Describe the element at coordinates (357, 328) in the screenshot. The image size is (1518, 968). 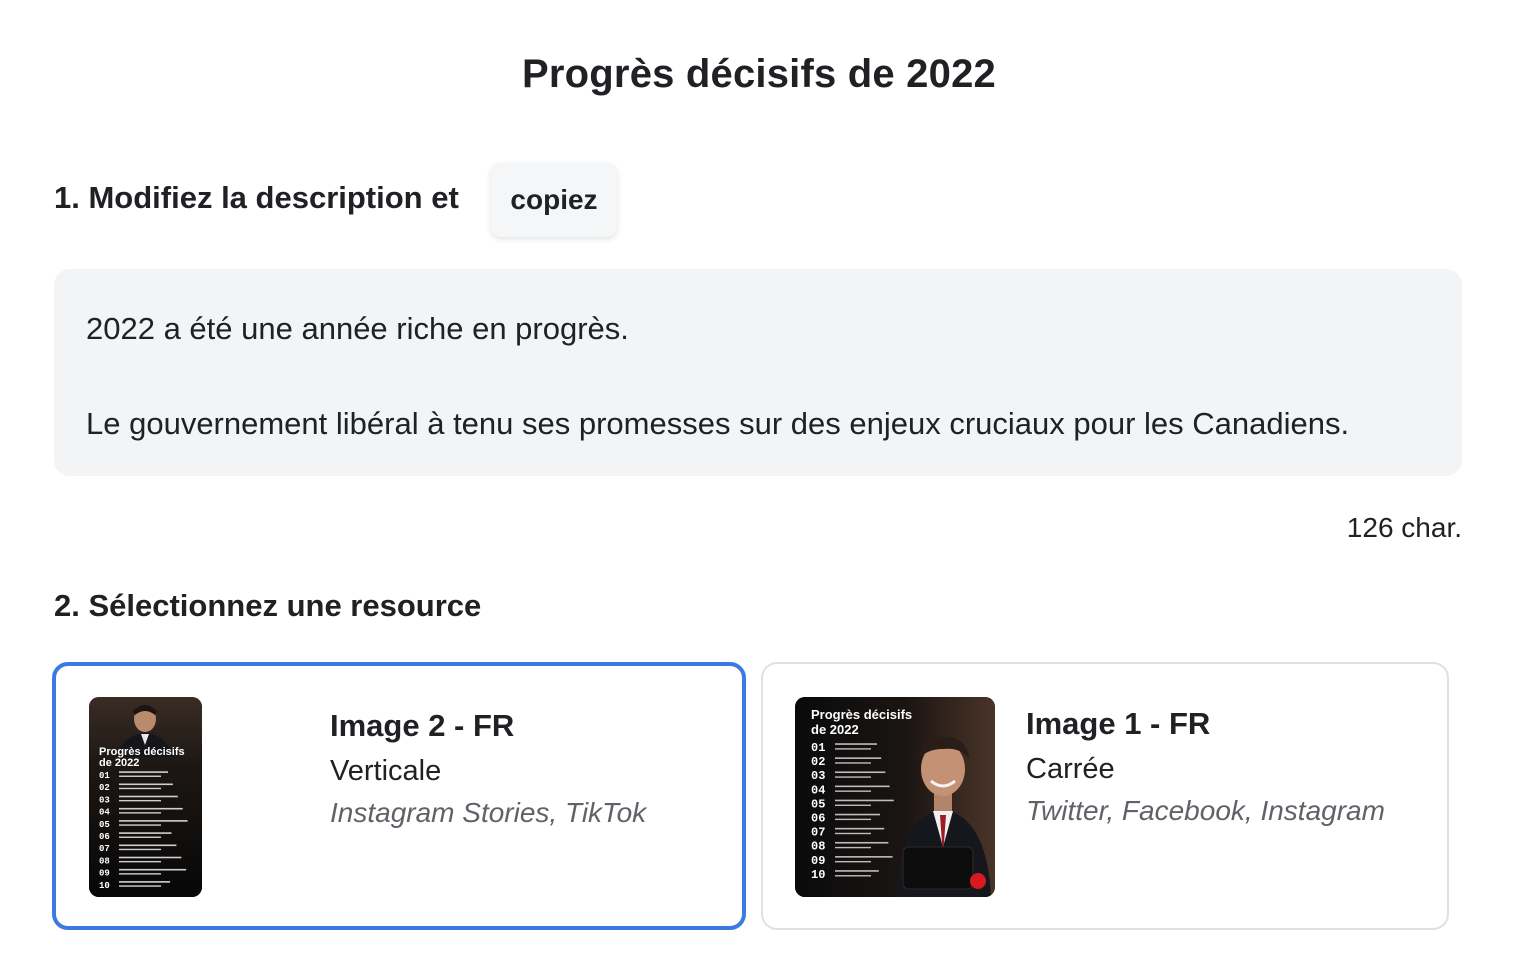
I see `description-line-1: 2022 a été une année riche en progrès.` at that location.